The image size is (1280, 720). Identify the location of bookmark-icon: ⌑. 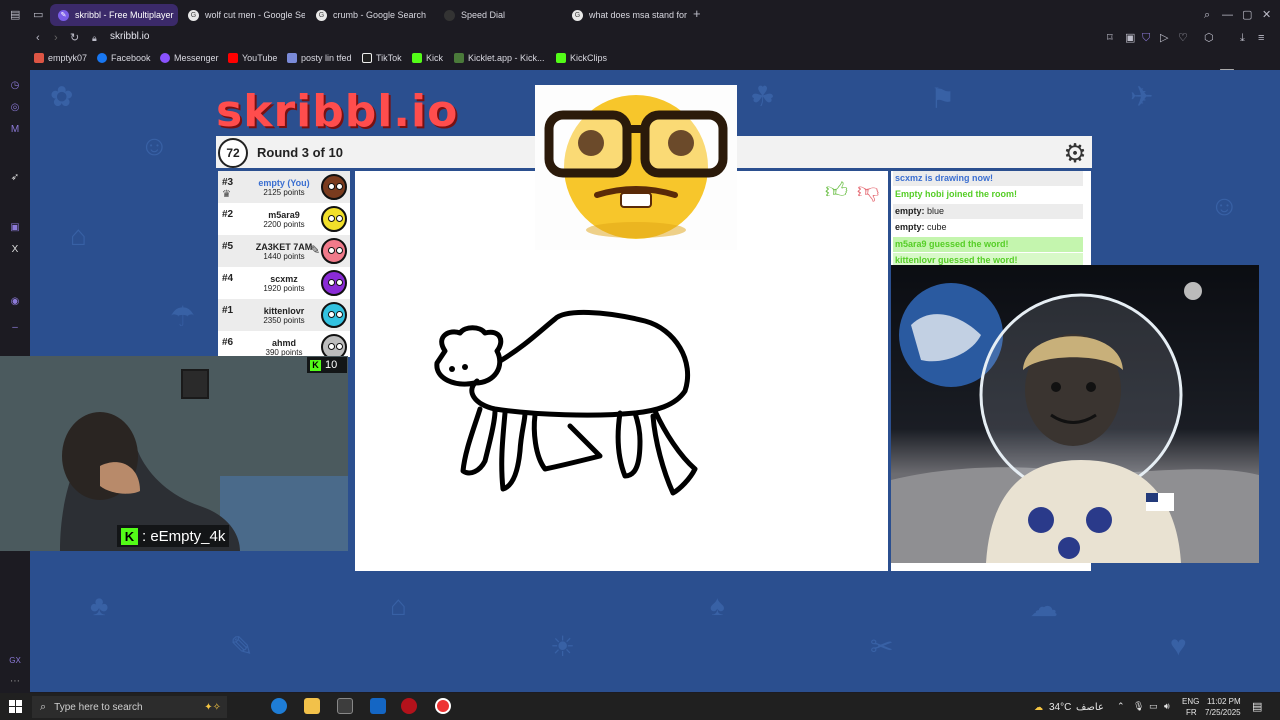
(1110, 38).